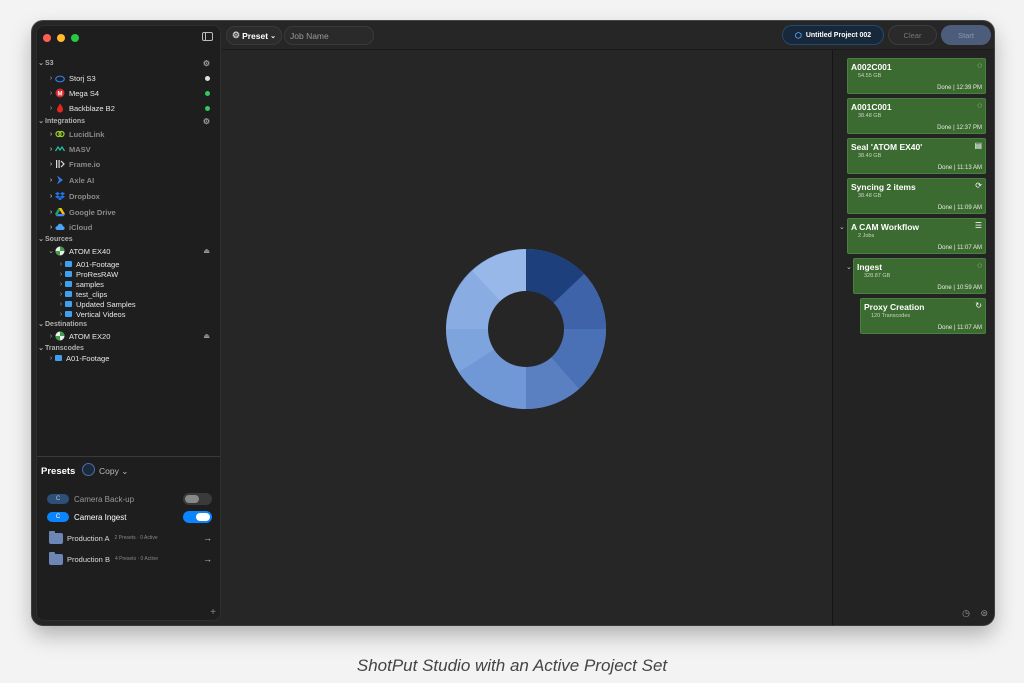 The image size is (1024, 683). What do you see at coordinates (60, 78) in the screenshot?
I see `cloud-icon` at bounding box center [60, 78].